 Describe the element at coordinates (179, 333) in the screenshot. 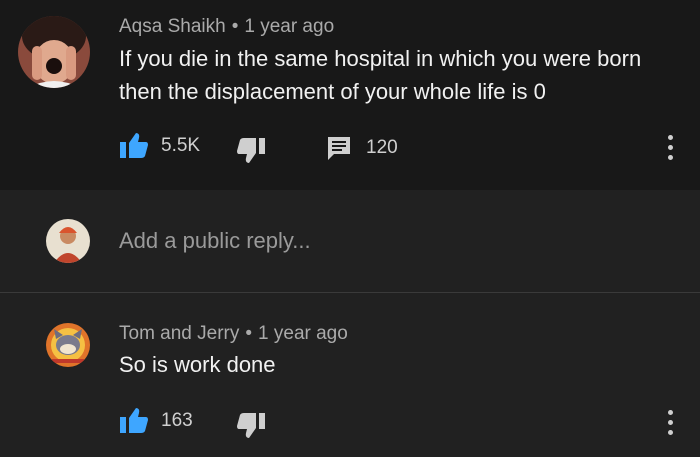

I see `author-name: Tom and Jerry` at that location.